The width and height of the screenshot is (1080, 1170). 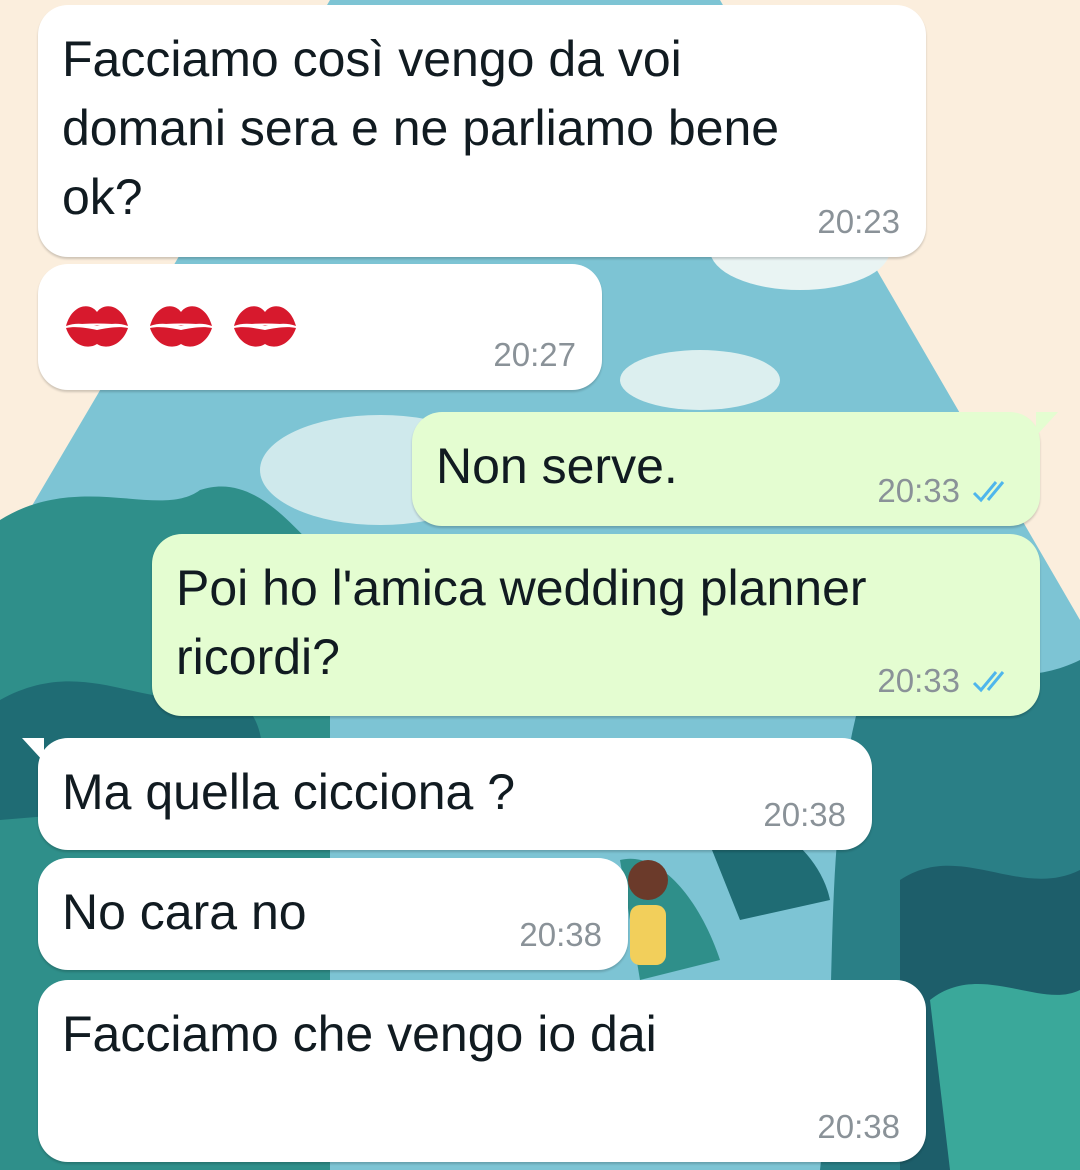 I want to click on message-bubble: Non serve. 20:33, so click(x=735, y=469).